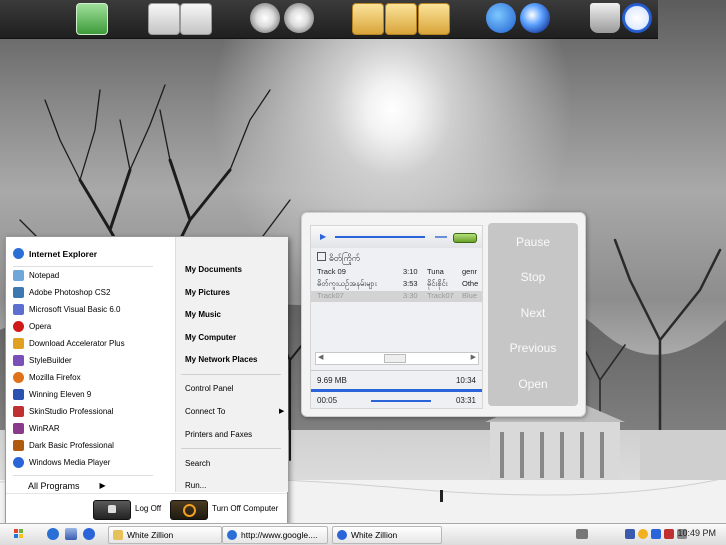  What do you see at coordinates (40, 326) in the screenshot?
I see `item-label: Opera` at bounding box center [40, 326].